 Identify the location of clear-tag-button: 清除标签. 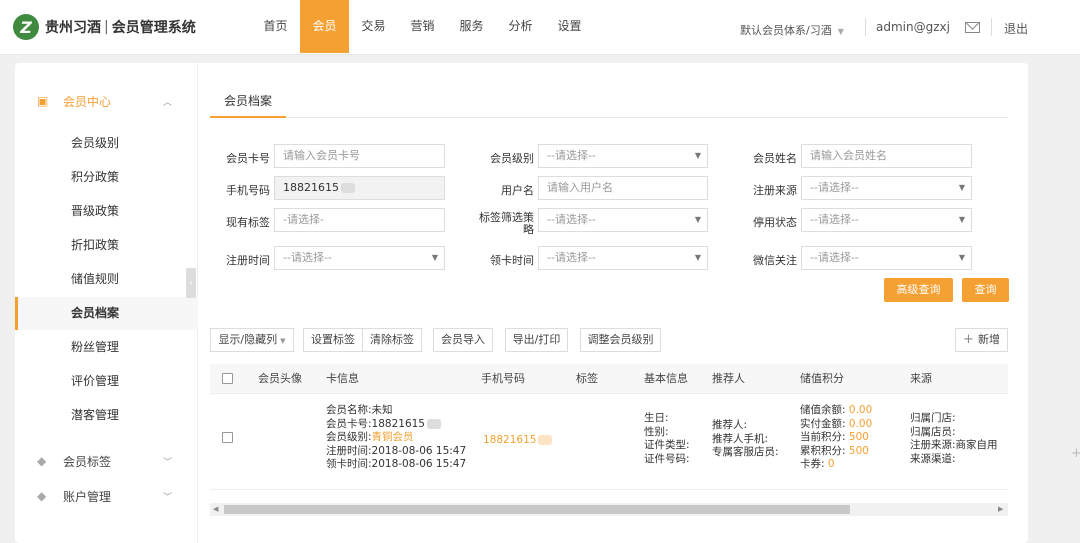
(392, 340).